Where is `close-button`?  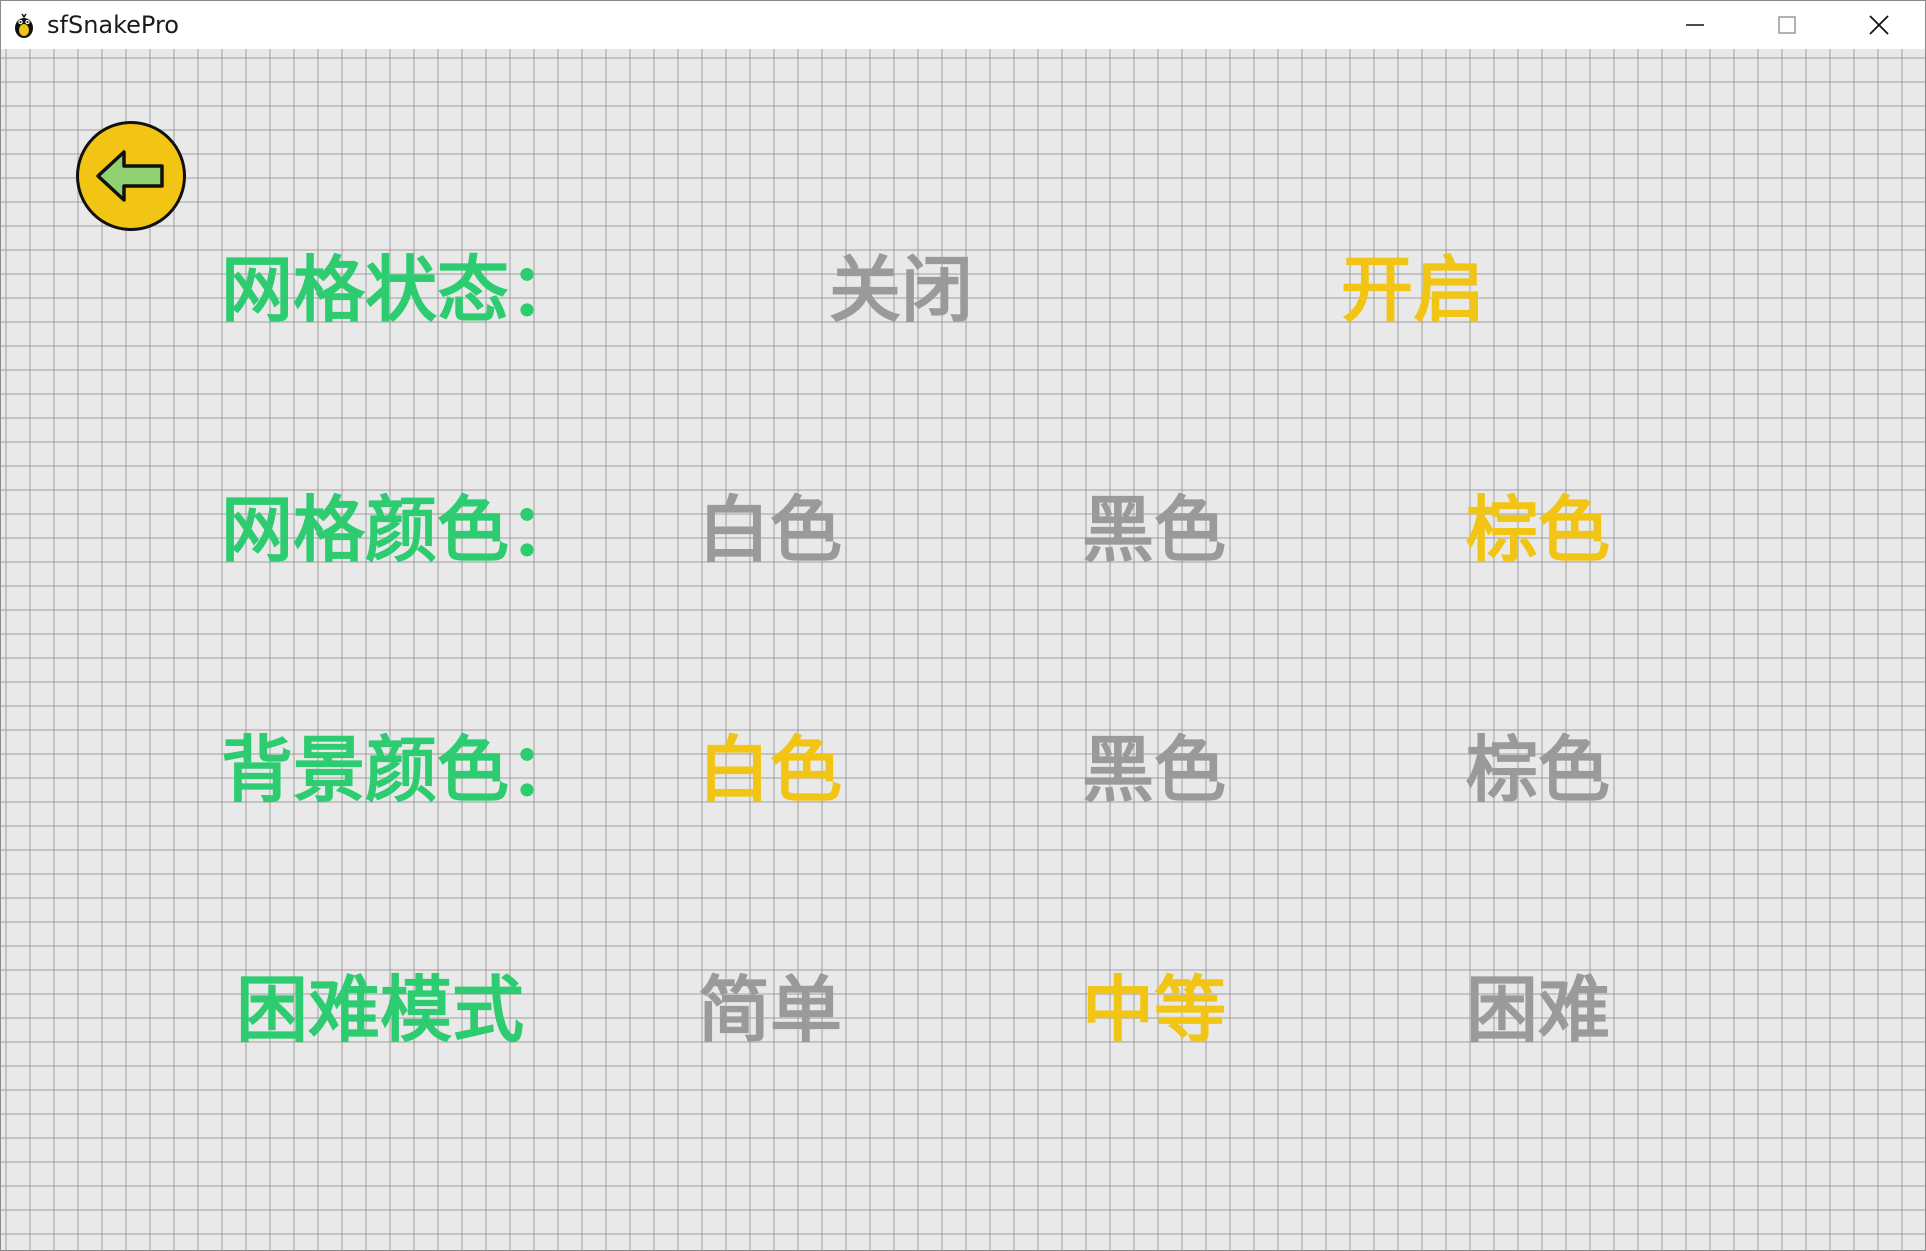
close-button is located at coordinates (1879, 25).